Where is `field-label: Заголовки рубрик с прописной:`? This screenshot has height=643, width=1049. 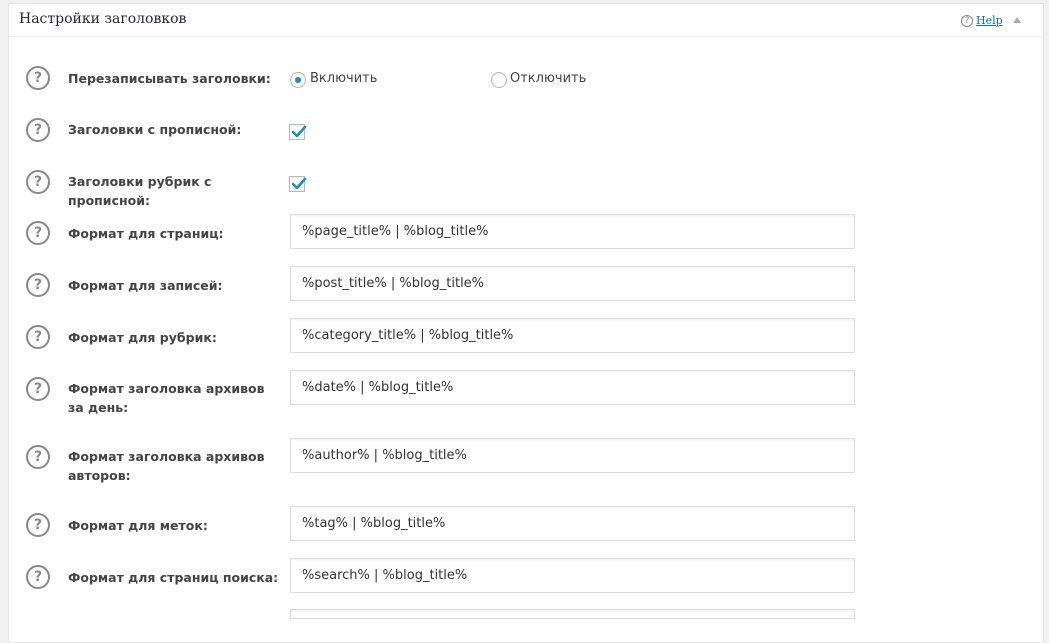
field-label: Заголовки рубрик с прописной: is located at coordinates (140, 191).